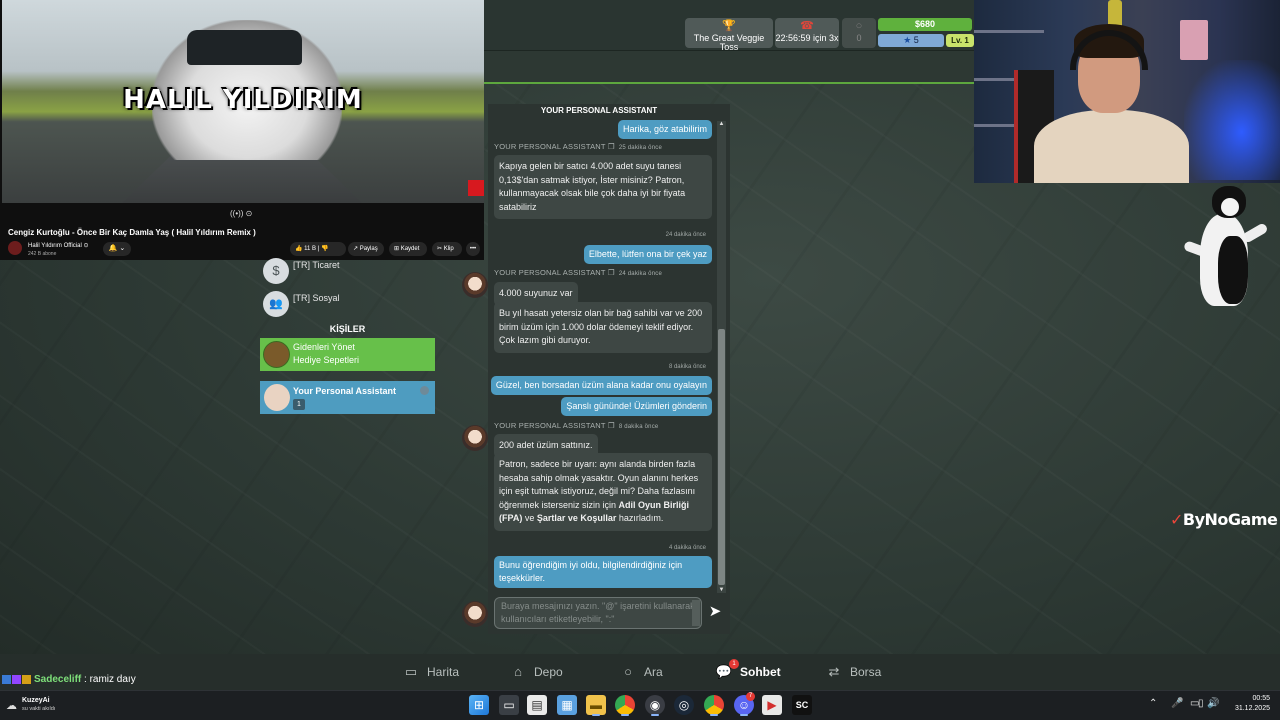 The image size is (1280, 720). What do you see at coordinates (447, 249) in the screenshot?
I see `clip-button: ✂ Klip` at bounding box center [447, 249].